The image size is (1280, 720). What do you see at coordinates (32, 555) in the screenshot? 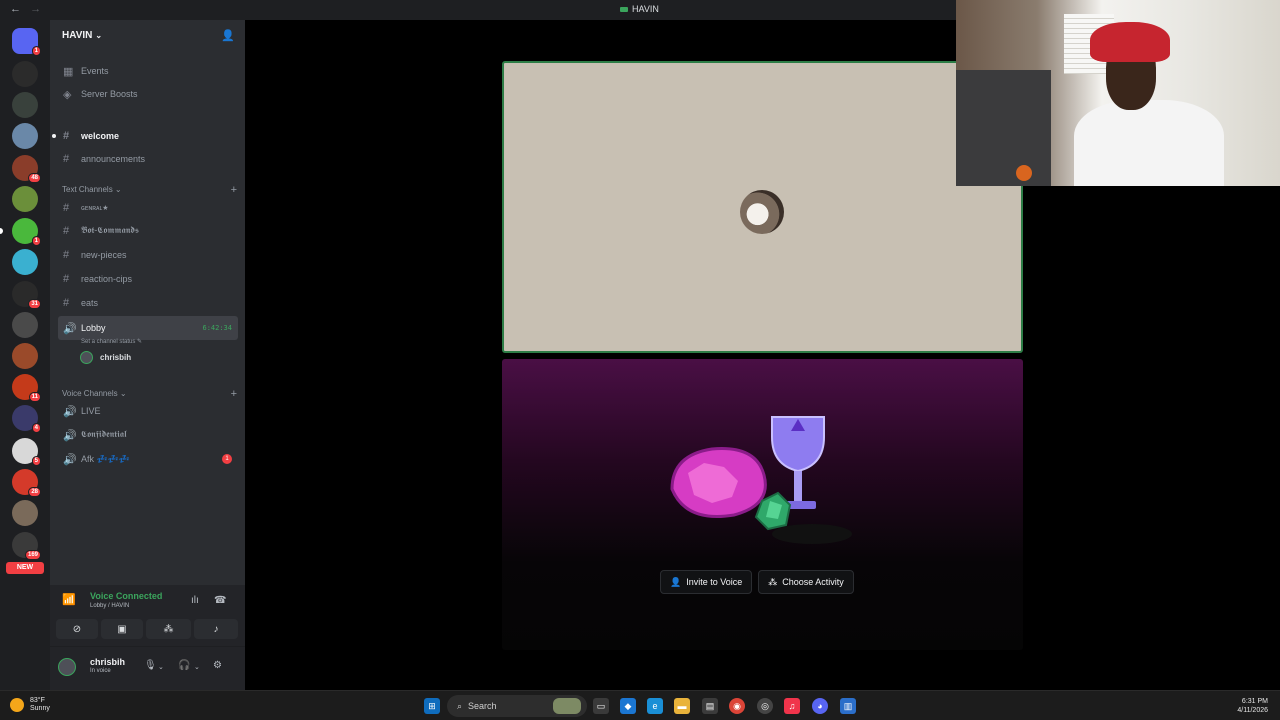
I see `mention-badge: 169` at bounding box center [32, 555].